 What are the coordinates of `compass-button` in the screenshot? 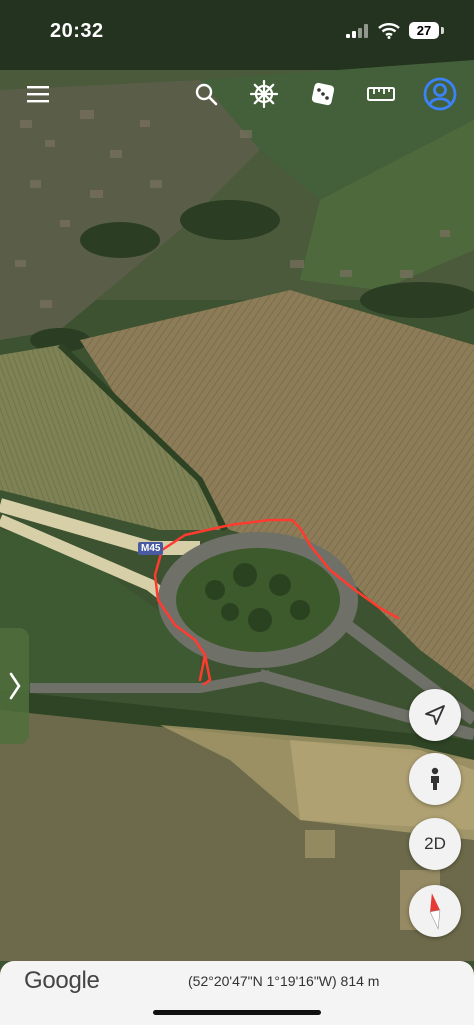 It's located at (435, 911).